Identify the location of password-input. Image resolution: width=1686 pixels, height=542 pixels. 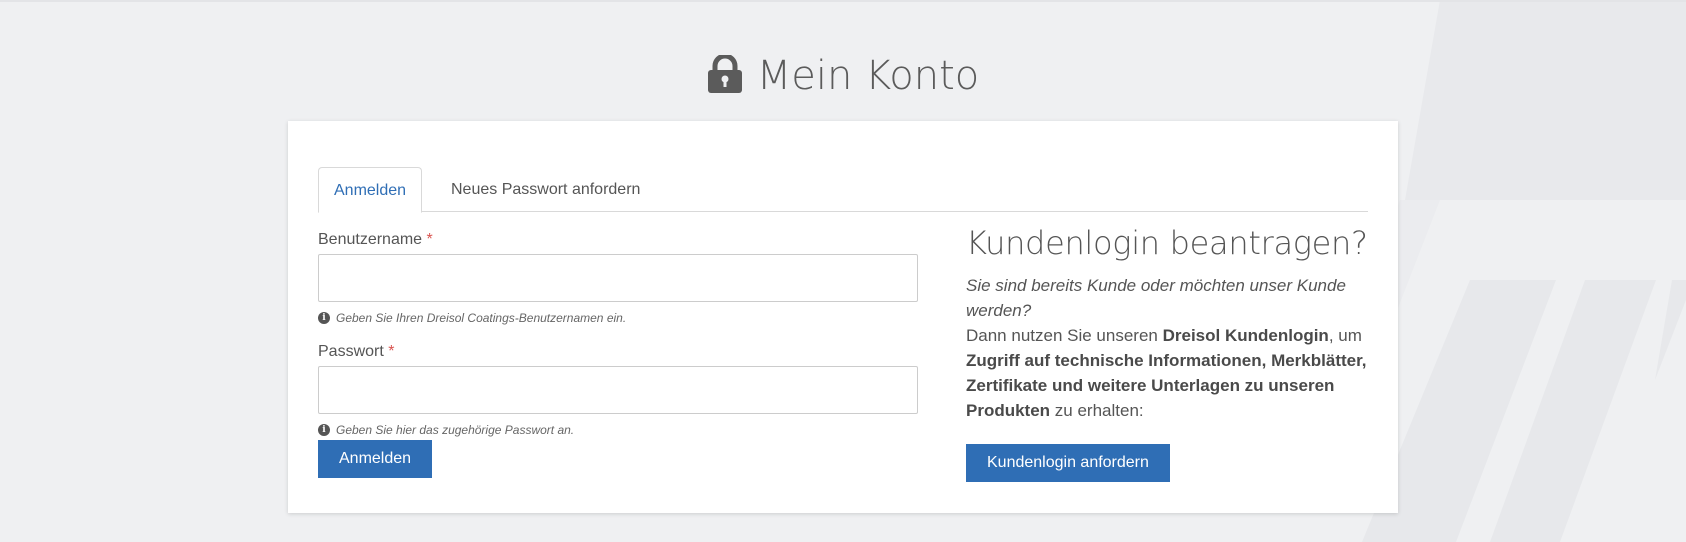
(618, 390).